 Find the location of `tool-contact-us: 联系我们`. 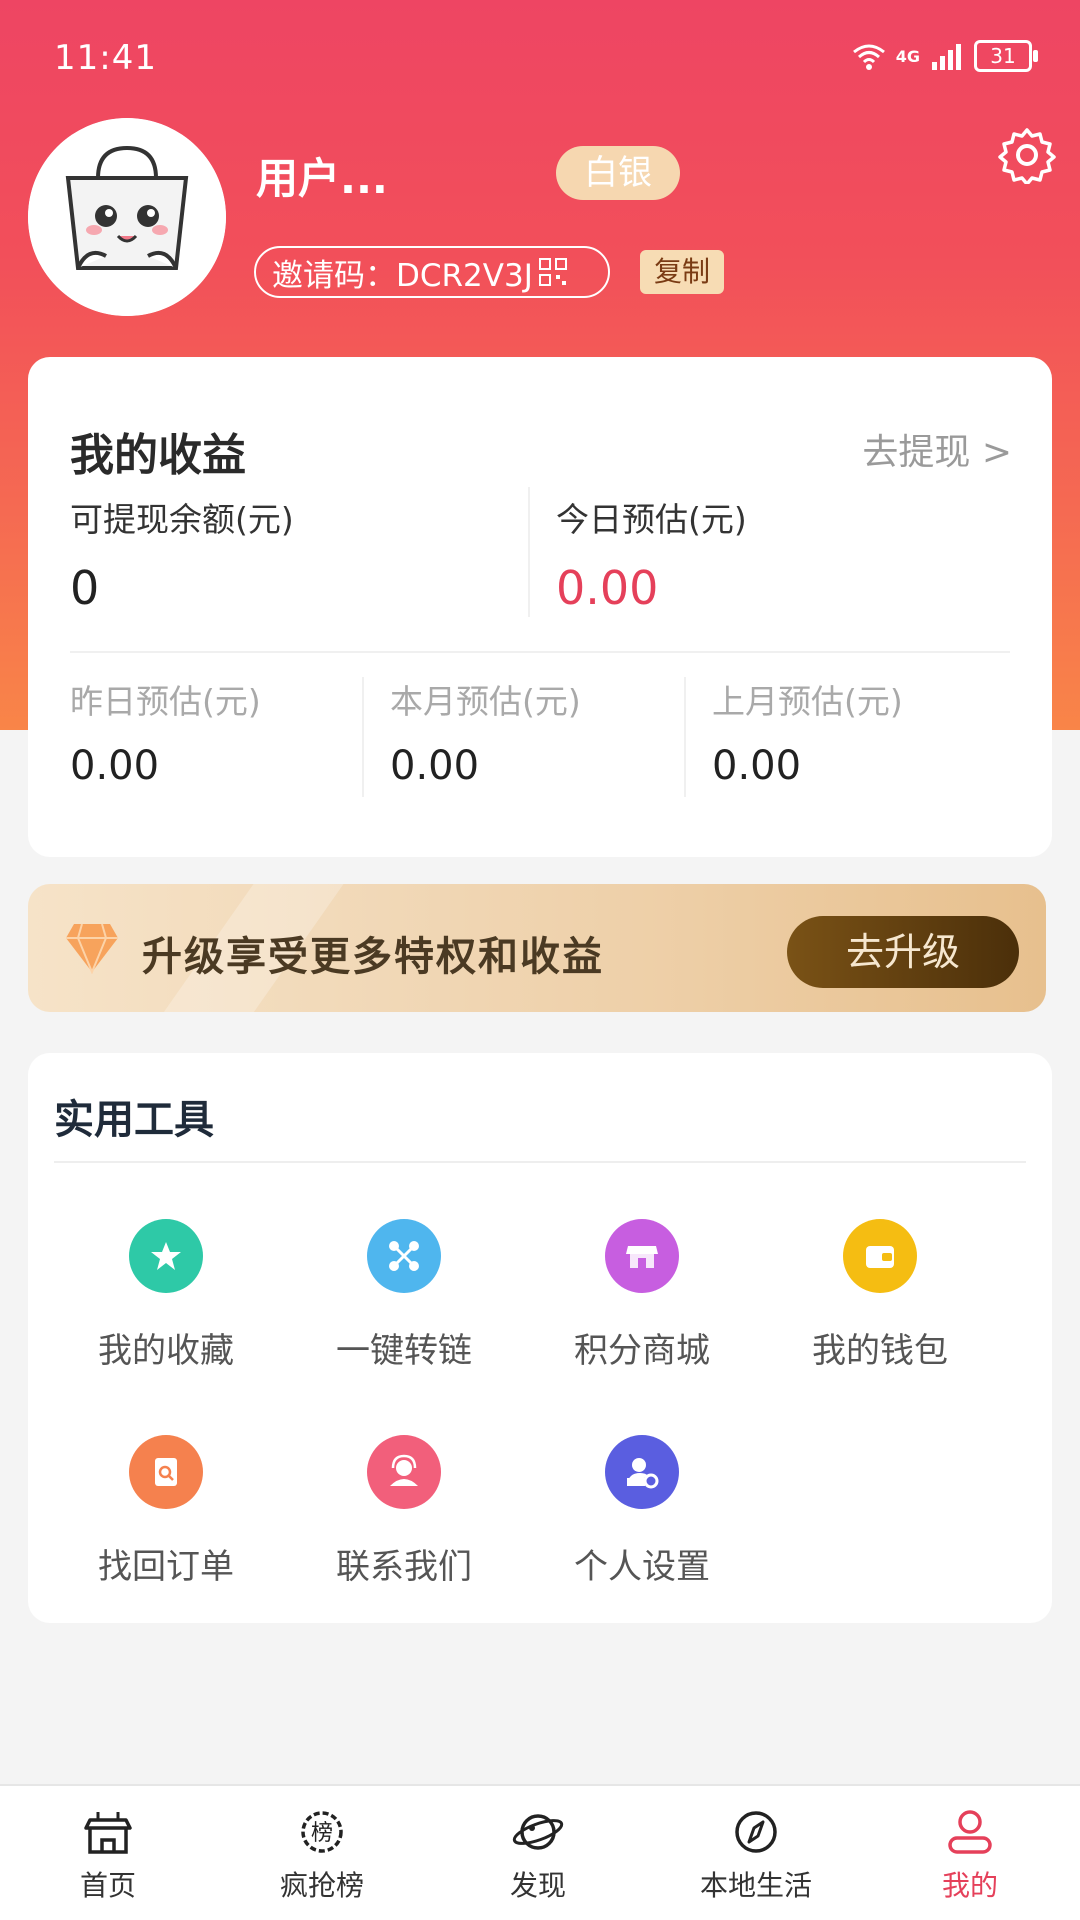

tool-contact-us: 联系我们 is located at coordinates (404, 1511).